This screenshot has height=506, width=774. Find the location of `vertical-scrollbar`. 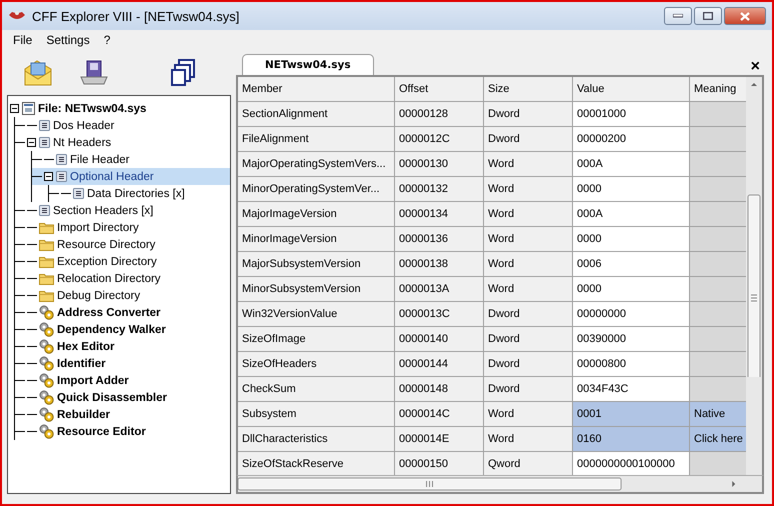

vertical-scrollbar is located at coordinates (754, 276).